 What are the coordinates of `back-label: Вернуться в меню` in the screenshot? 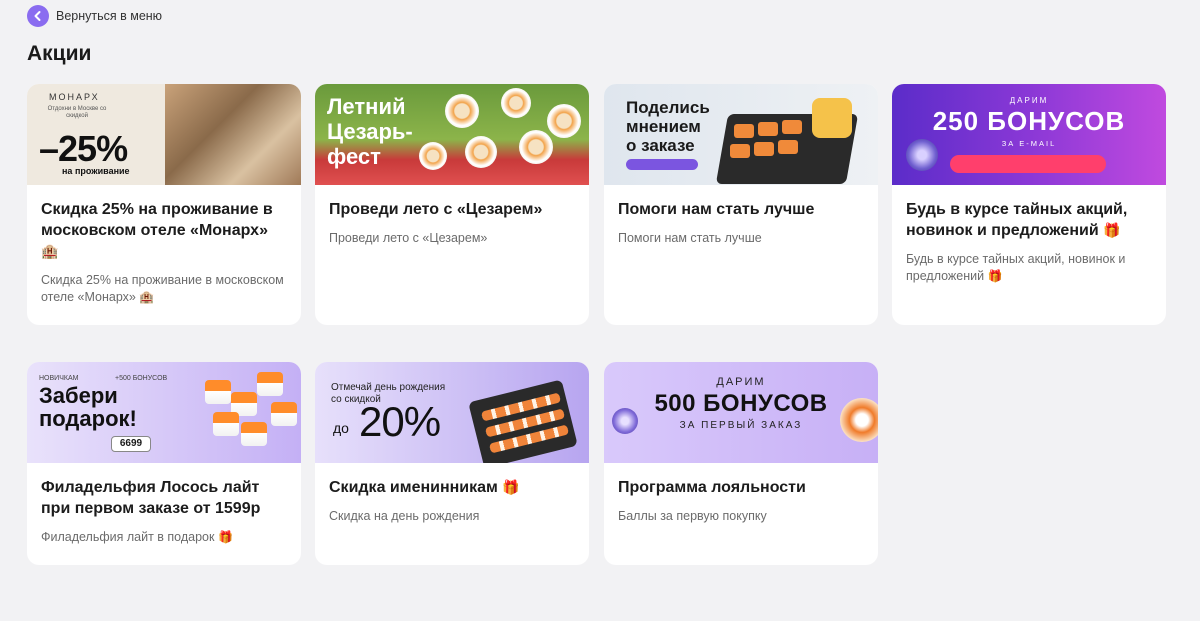 It's located at (109, 16).